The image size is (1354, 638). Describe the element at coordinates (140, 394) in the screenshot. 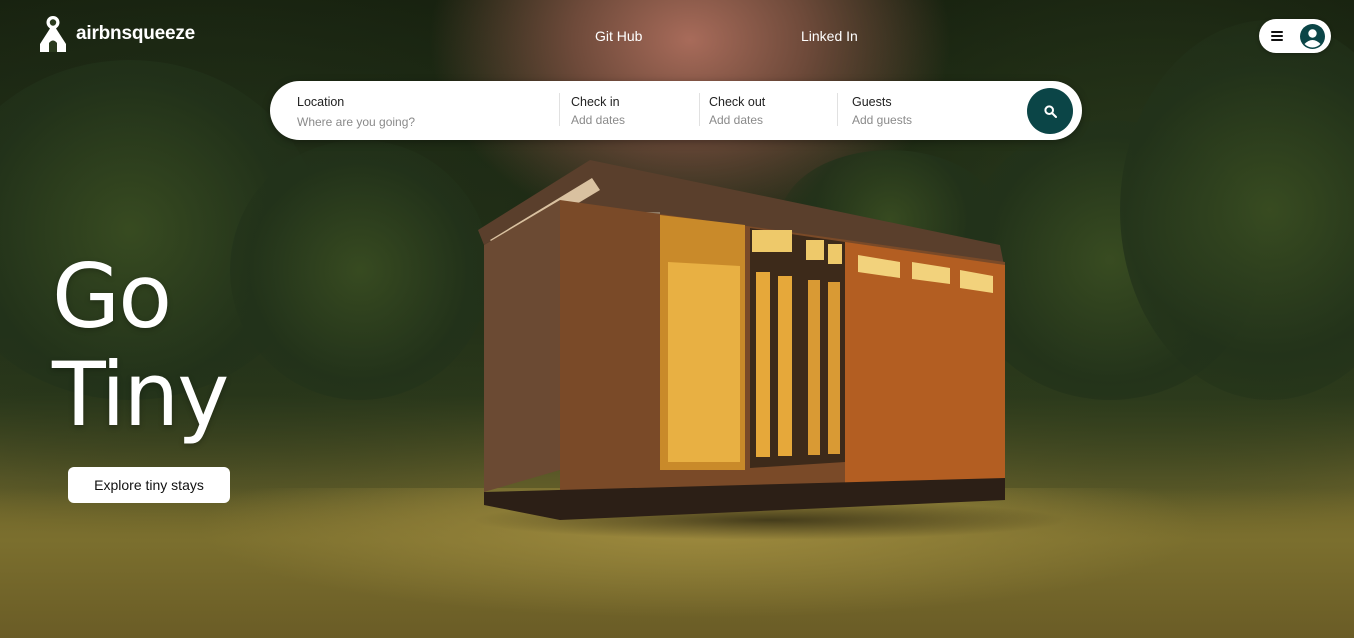

I see `hero-title-line-2: Tiny` at that location.